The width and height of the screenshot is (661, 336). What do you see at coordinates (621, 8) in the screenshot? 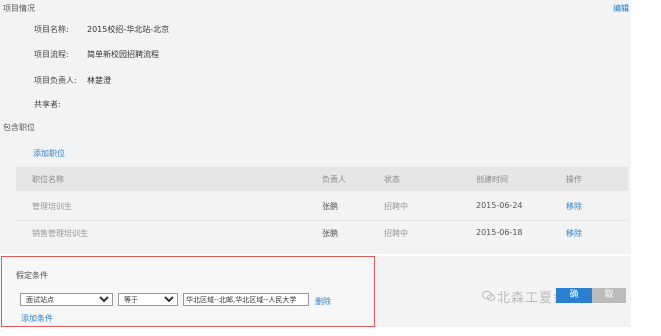
I see `edit-link: 编辑` at bounding box center [621, 8].